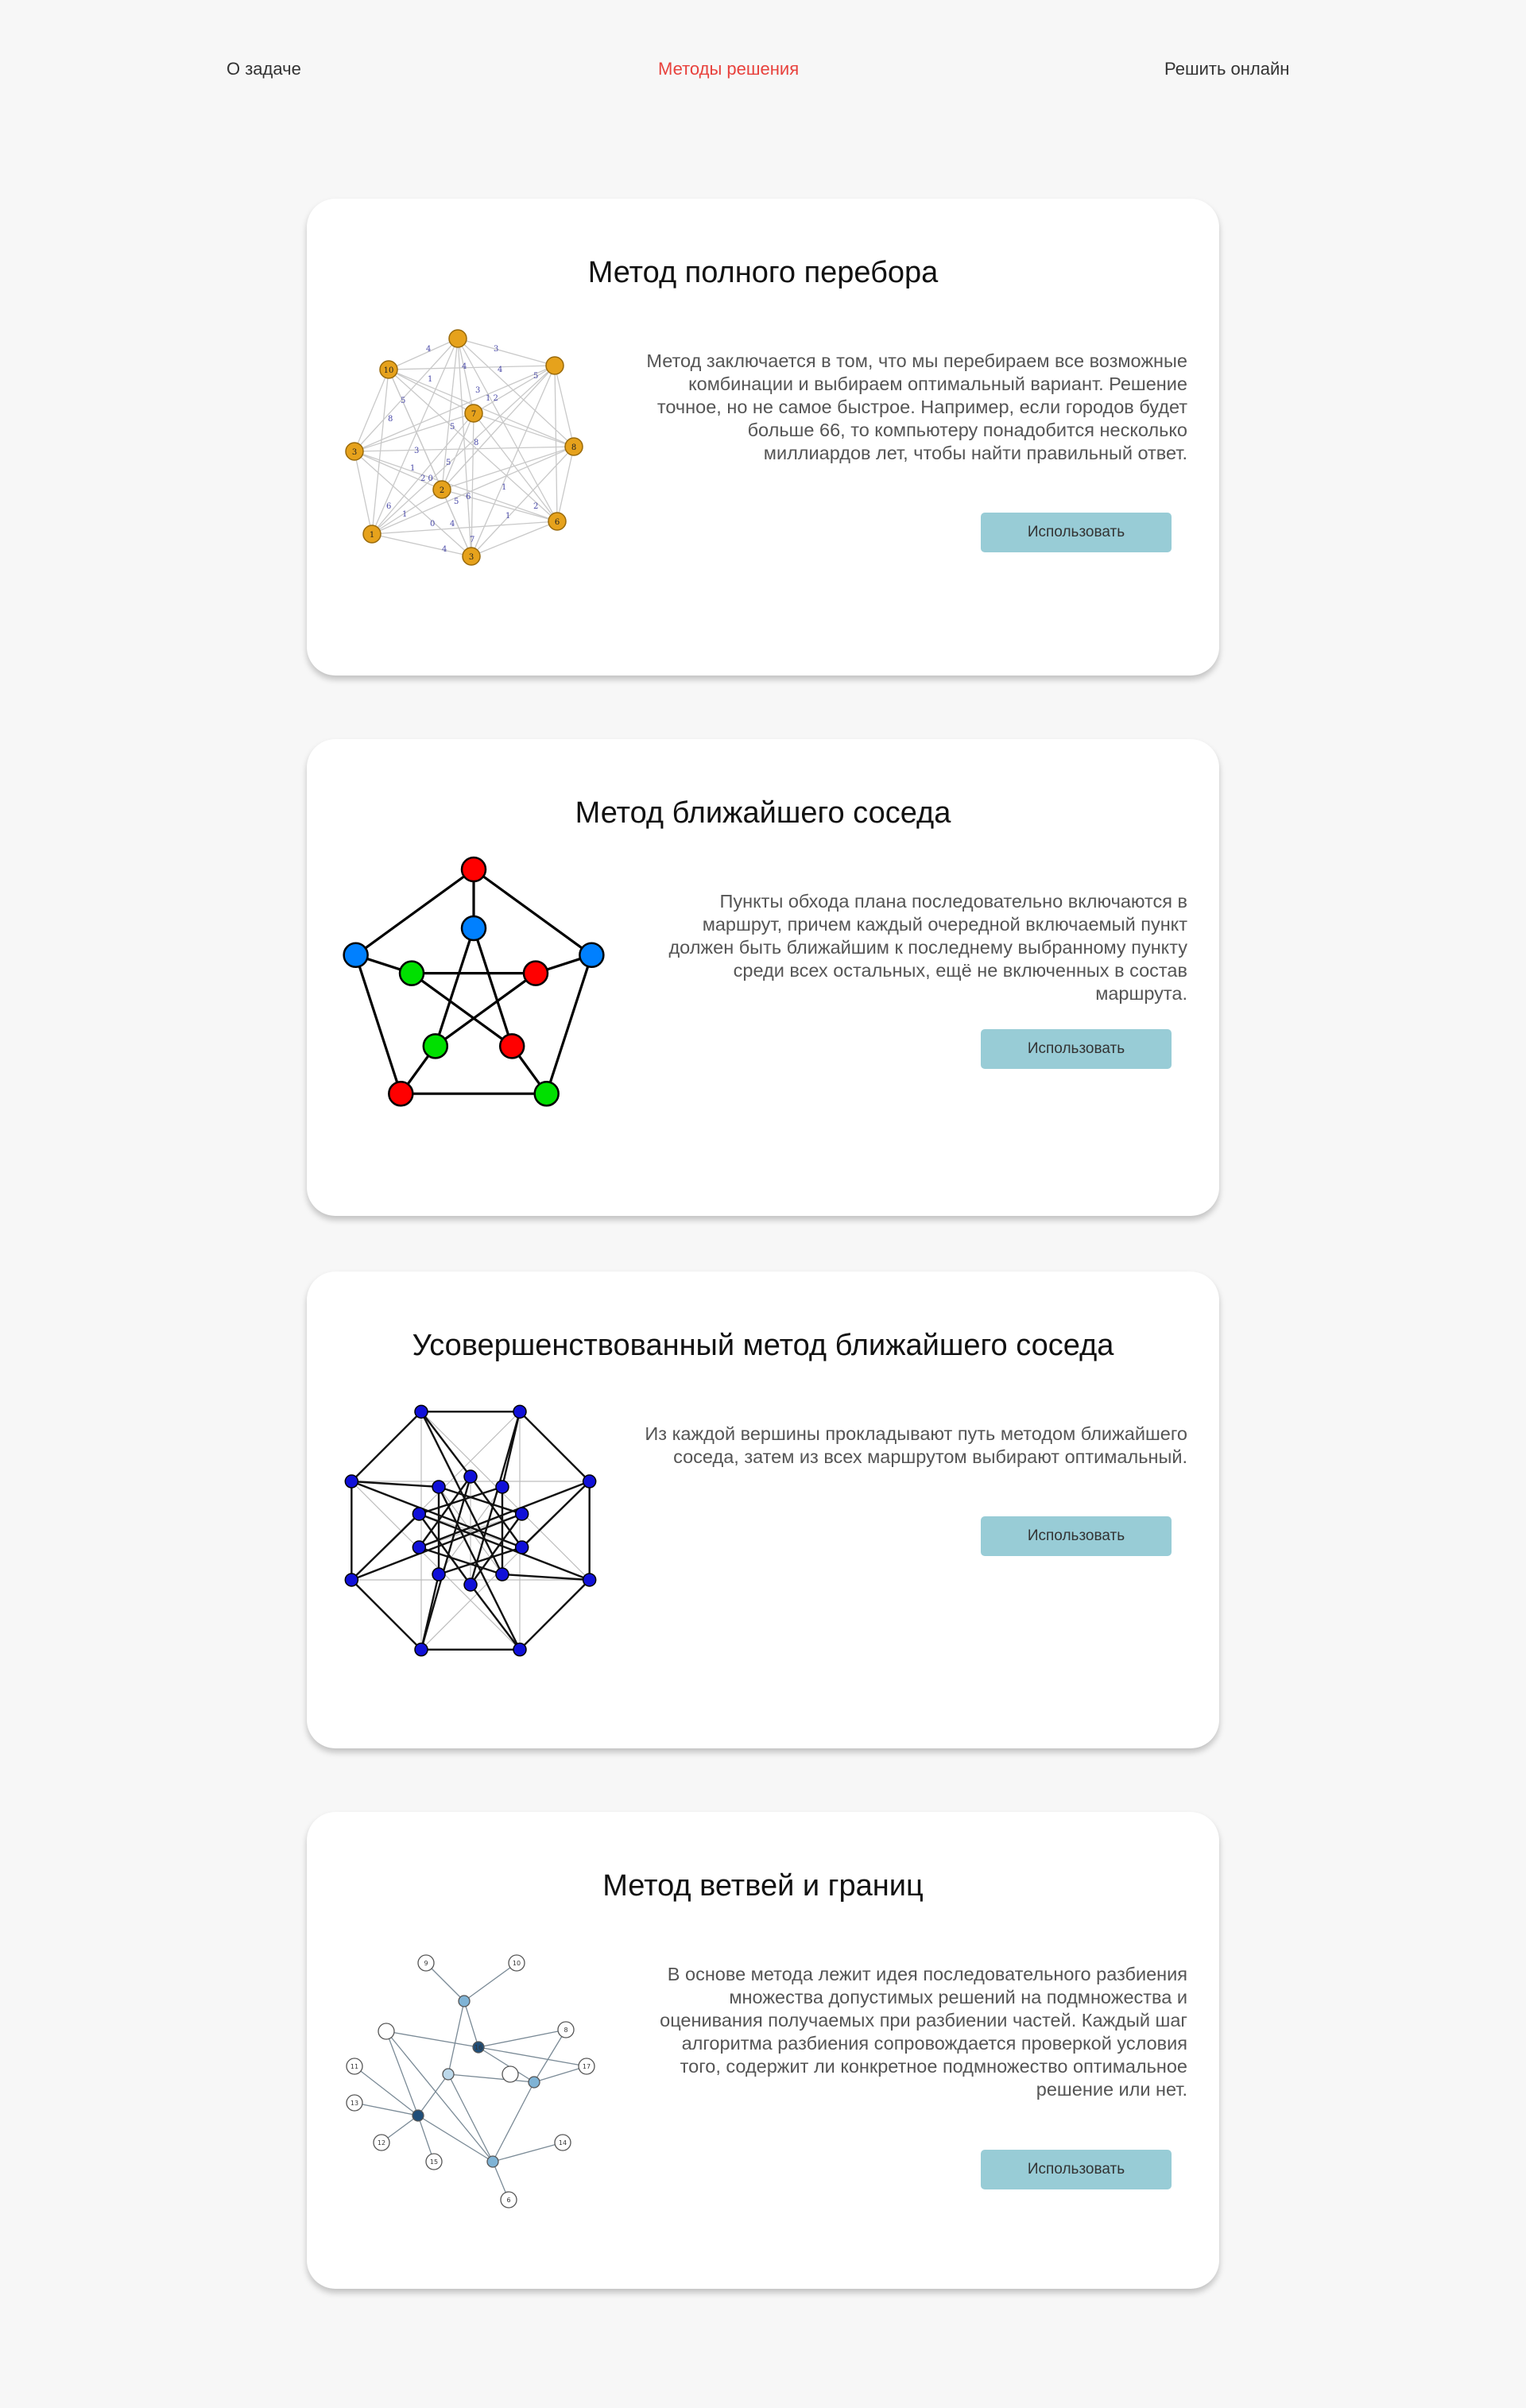  I want to click on method-title: Метод ветвей и границ, so click(763, 1886).